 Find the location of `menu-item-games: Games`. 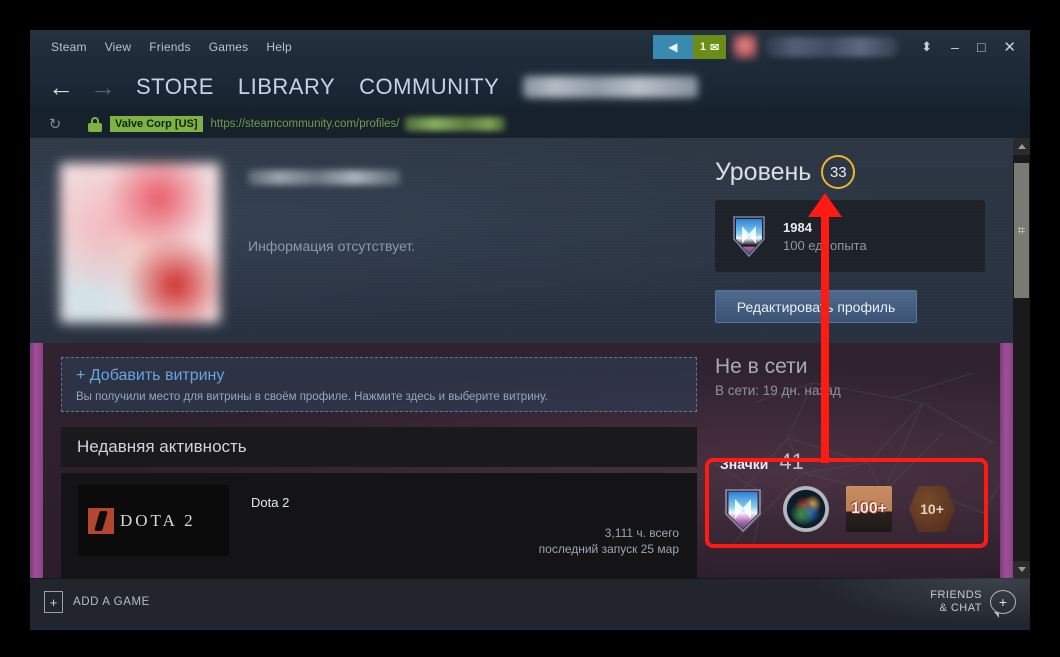

menu-item-games: Games is located at coordinates (229, 47).